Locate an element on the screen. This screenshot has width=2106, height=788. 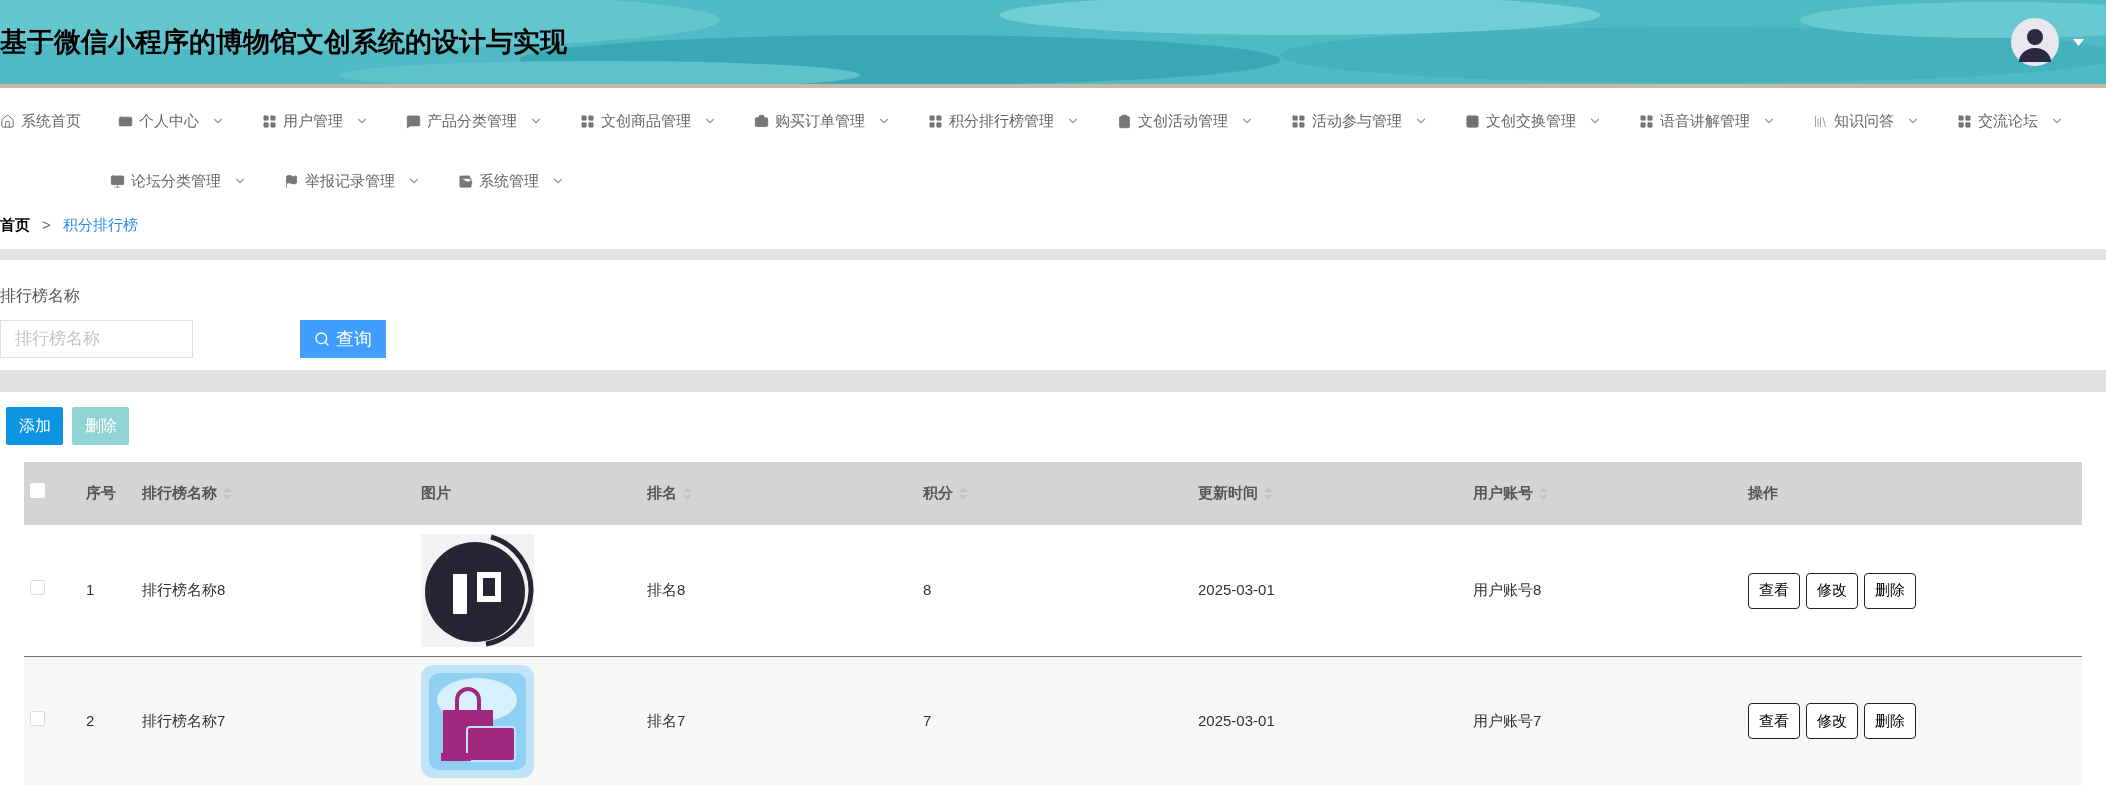
home-icon is located at coordinates (7, 121).